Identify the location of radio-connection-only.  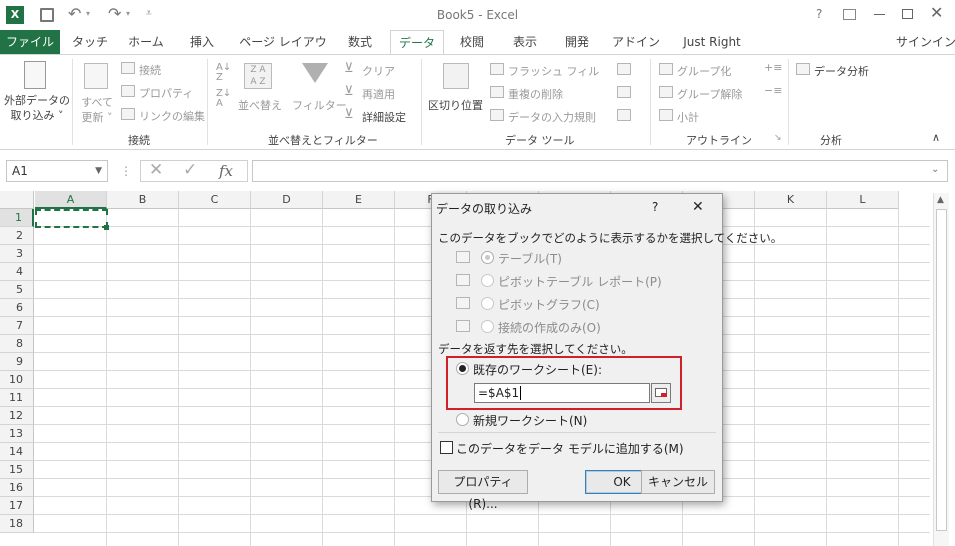
(487, 326).